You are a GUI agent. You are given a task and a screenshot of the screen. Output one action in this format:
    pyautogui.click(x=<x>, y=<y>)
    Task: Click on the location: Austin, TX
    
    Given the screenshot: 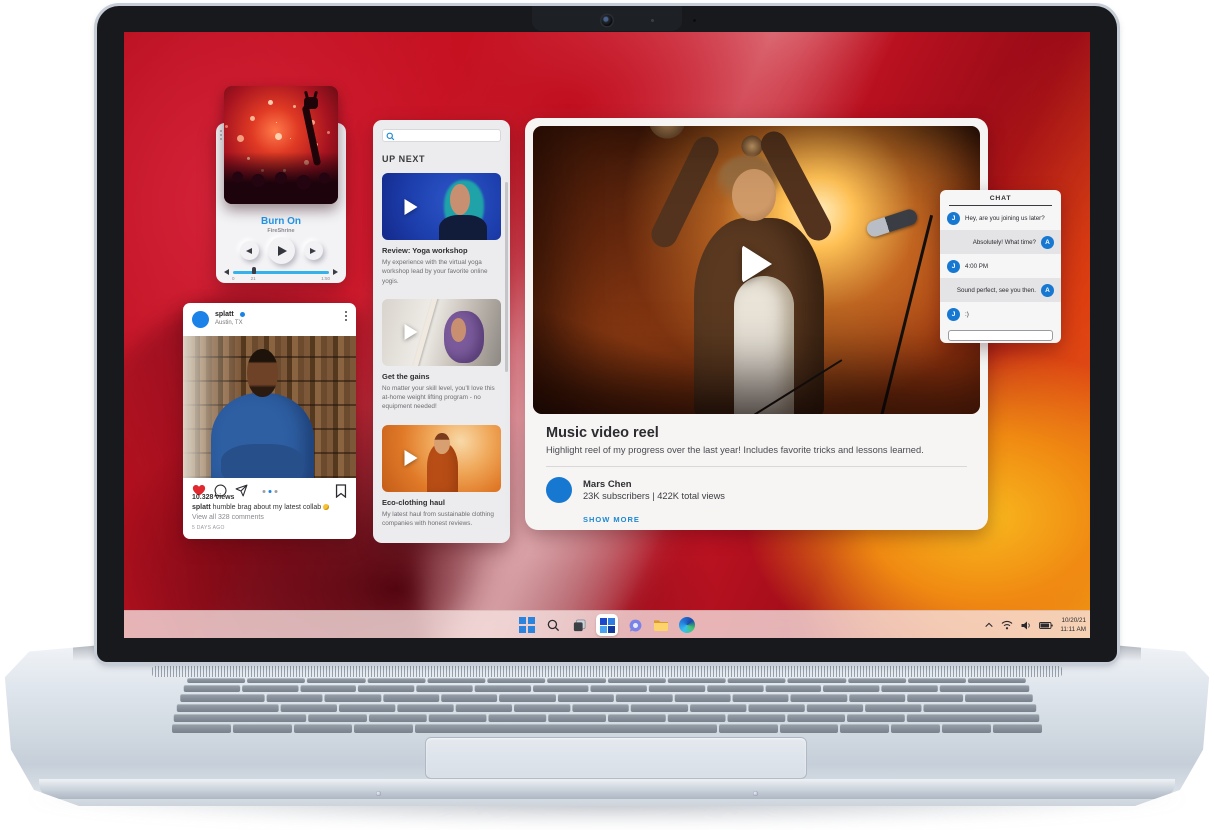 What is the action you would take?
    pyautogui.click(x=229, y=323)
    